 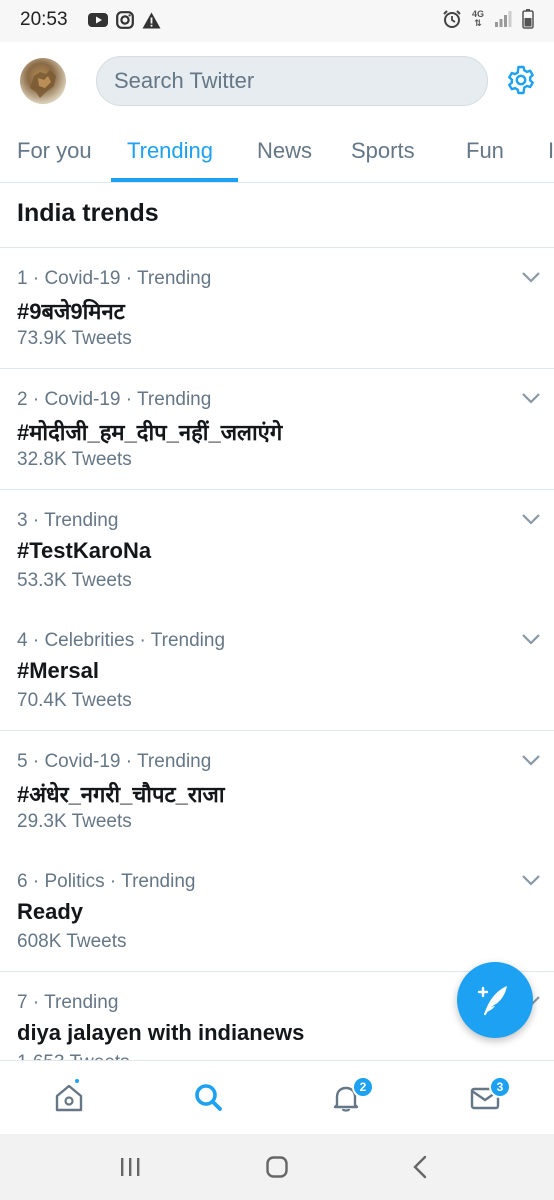 What do you see at coordinates (50, 911) in the screenshot?
I see `trend-name: Ready` at bounding box center [50, 911].